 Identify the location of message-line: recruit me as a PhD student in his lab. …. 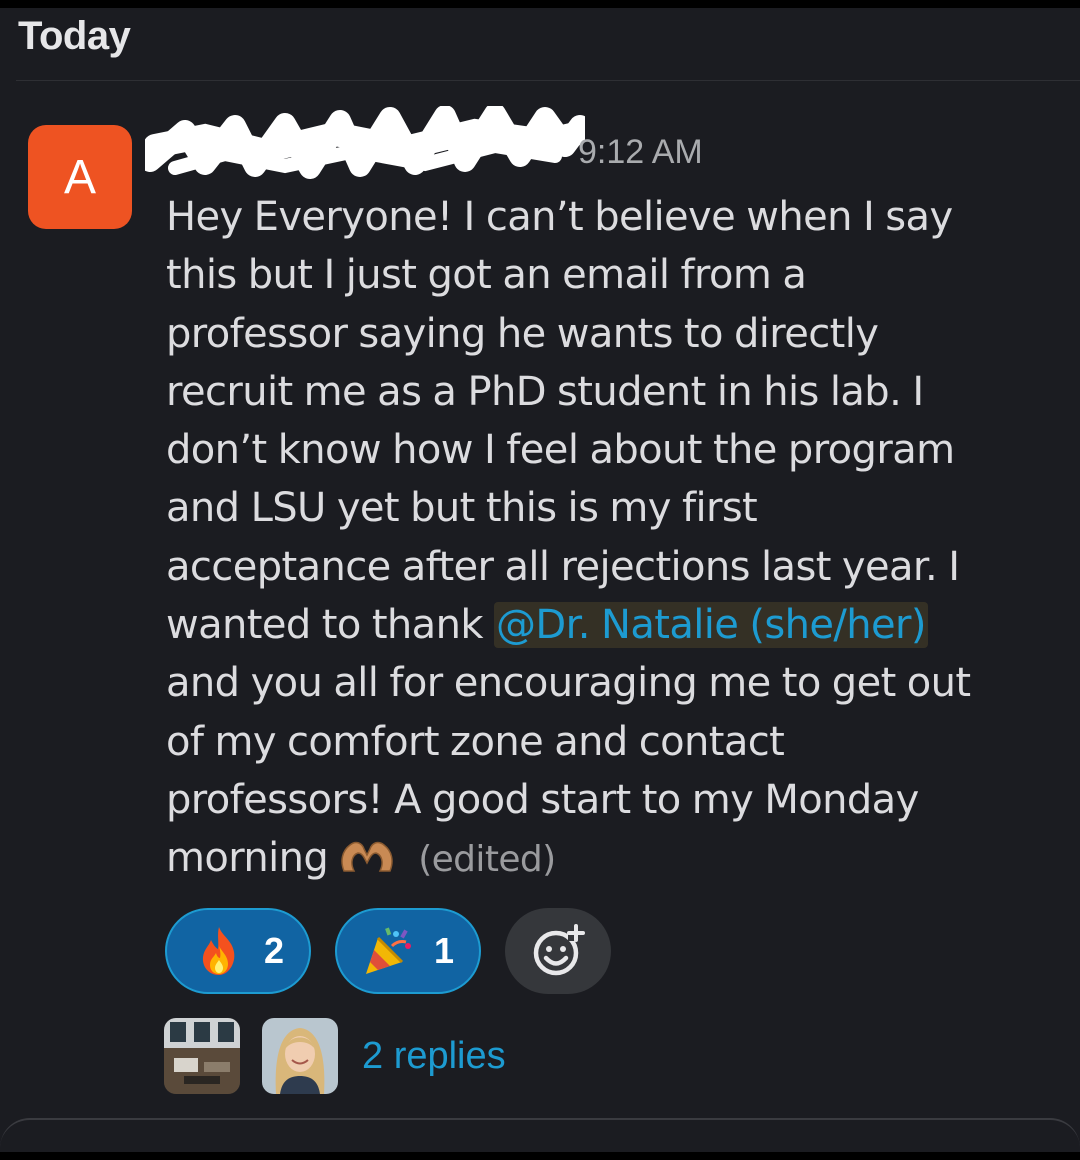
(545, 391).